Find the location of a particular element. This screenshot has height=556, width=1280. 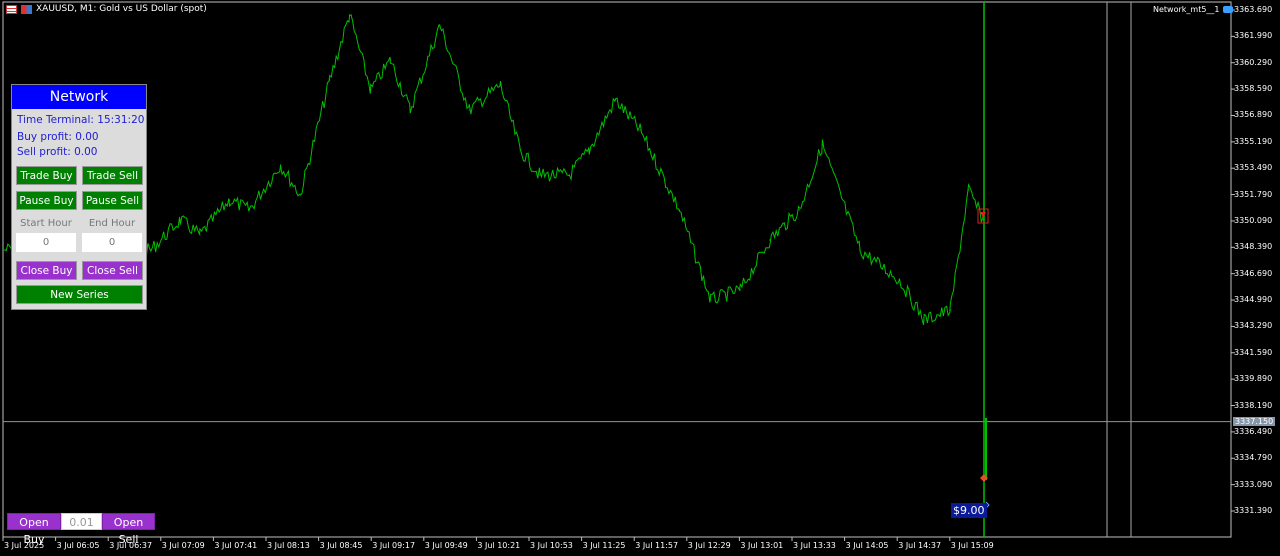

time-tick-label: 3 Jul 07:41 is located at coordinates (236, 545).